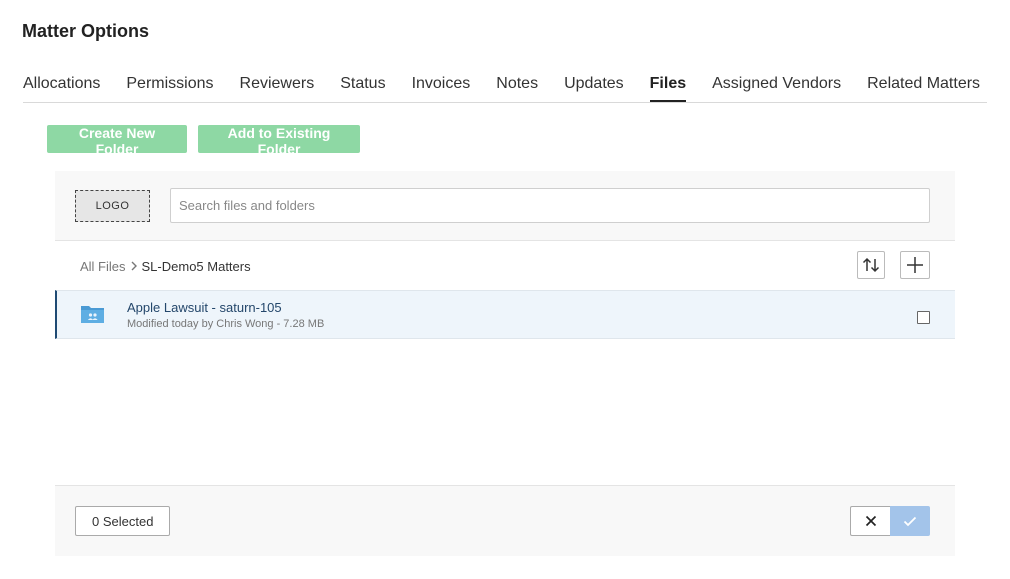  What do you see at coordinates (279, 141) in the screenshot?
I see `add-to-existing-folder-button: Add to Existing Folder` at bounding box center [279, 141].